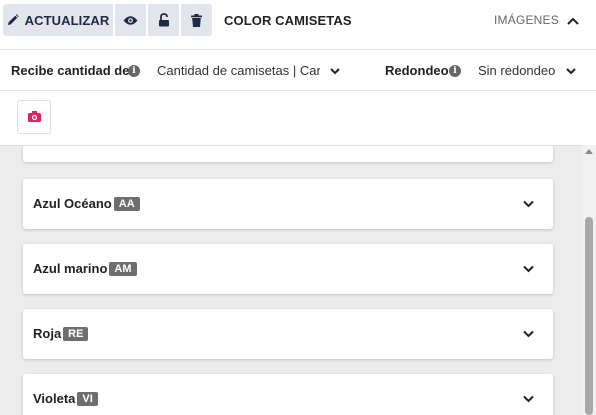 This screenshot has width=596, height=415. Describe the element at coordinates (85, 268) in the screenshot. I see `option-name: Azul marino AM` at that location.